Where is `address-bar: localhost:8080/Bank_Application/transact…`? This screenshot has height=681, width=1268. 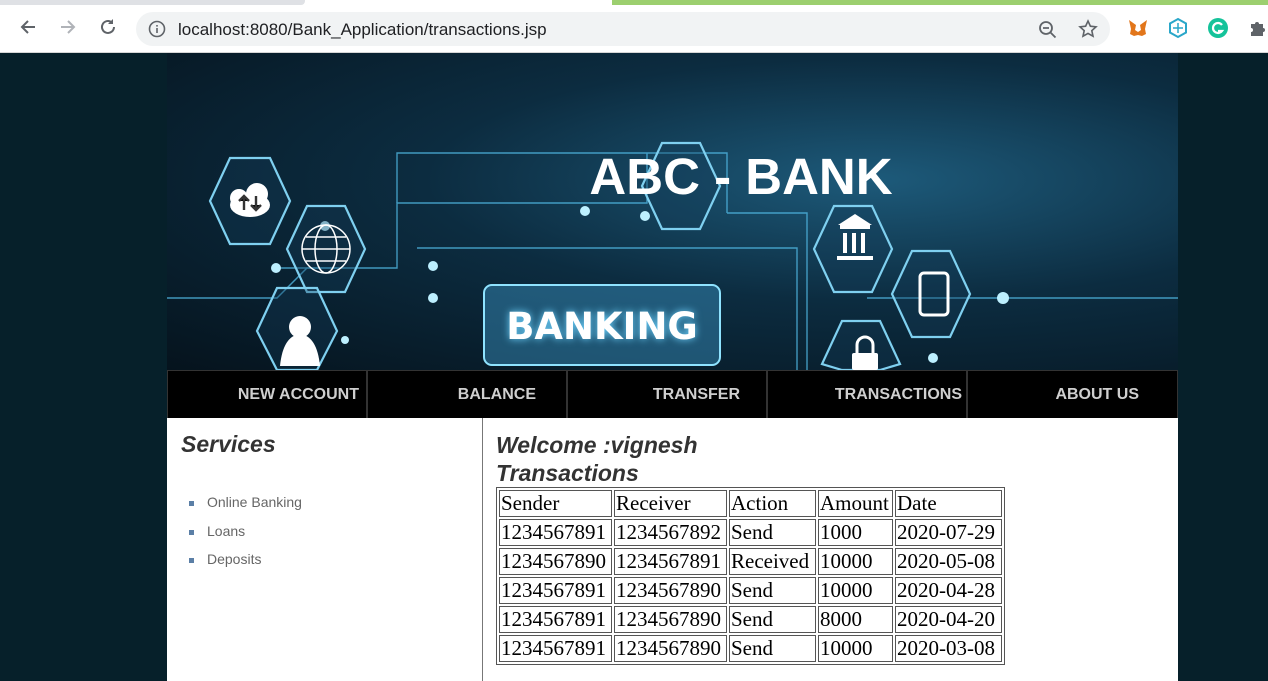
address-bar: localhost:8080/Bank_Application/transact… is located at coordinates (623, 29).